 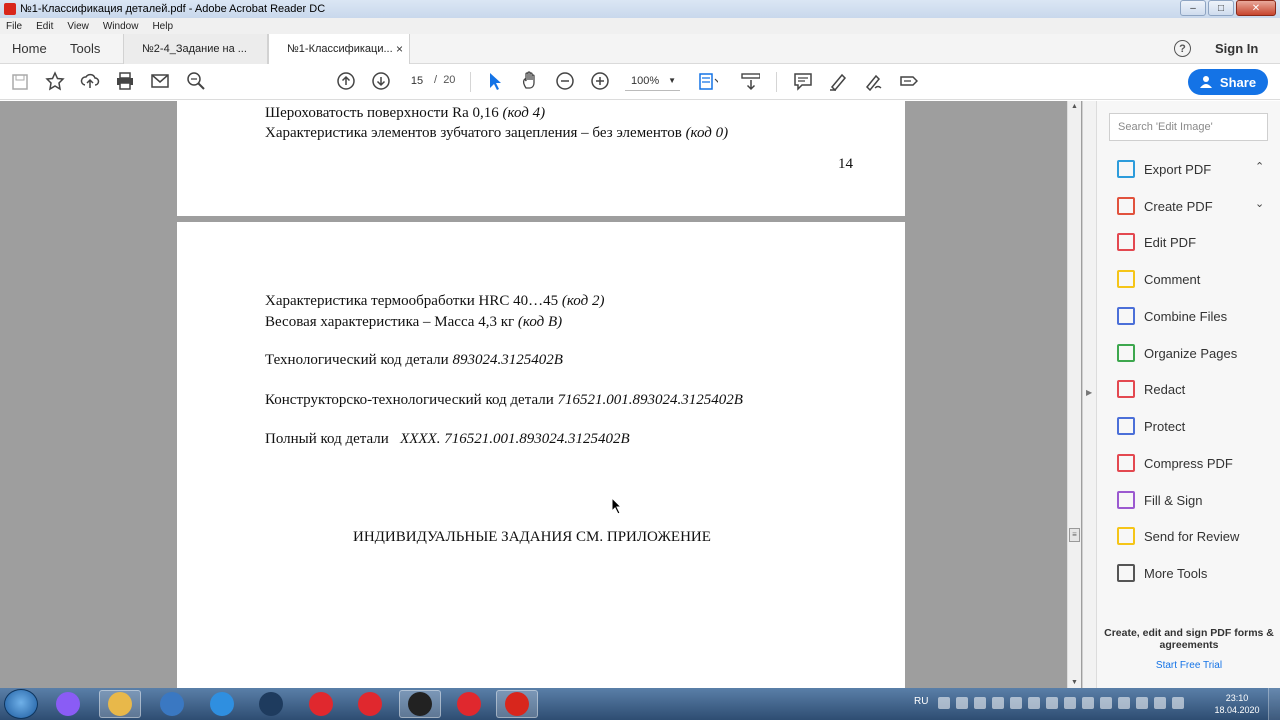 What do you see at coordinates (750, 81) in the screenshot?
I see `scroll-mode-icon` at bounding box center [750, 81].